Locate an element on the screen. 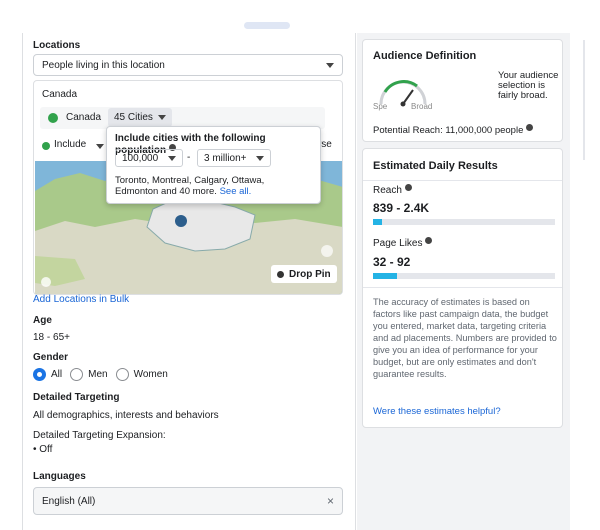  gender-label-women: Women is located at coordinates (150, 374).